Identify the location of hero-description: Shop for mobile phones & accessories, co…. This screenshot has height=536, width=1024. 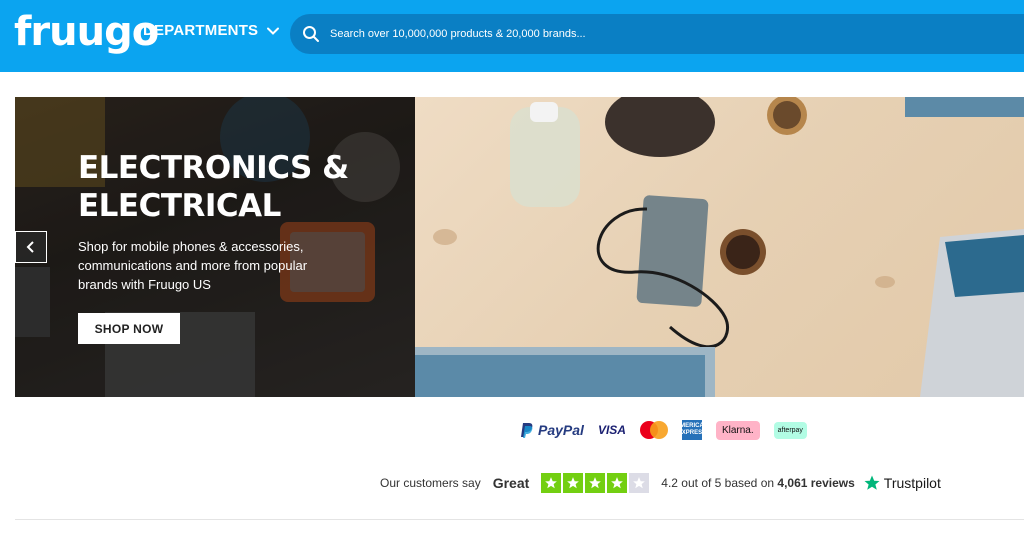
(193, 265).